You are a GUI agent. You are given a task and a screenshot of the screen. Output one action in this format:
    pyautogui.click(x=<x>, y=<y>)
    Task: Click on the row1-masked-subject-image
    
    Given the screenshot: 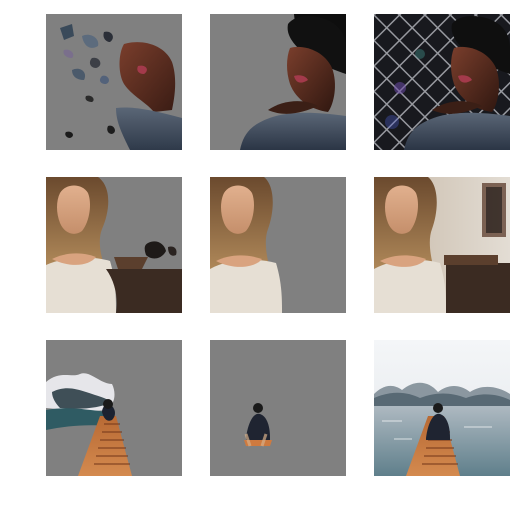 What is the action you would take?
    pyautogui.click(x=278, y=82)
    